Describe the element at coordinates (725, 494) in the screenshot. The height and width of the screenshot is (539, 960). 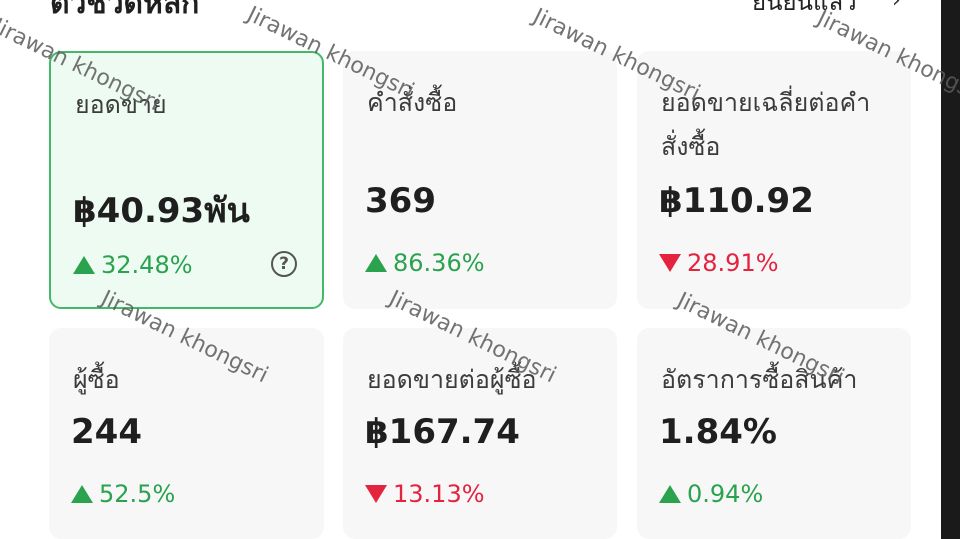
I see `metric-change-value: 0.94%` at that location.